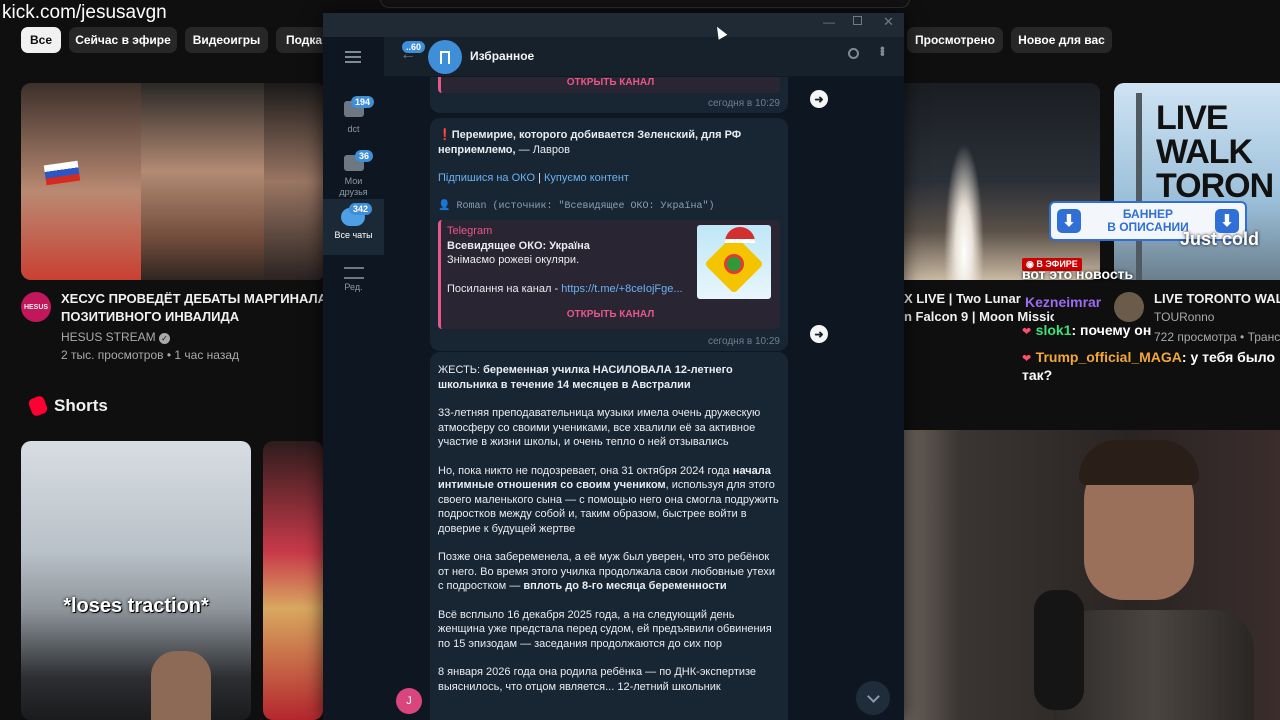  What do you see at coordinates (353, 129) in the screenshot?
I see `folder-label-dct: dct` at bounding box center [353, 129].